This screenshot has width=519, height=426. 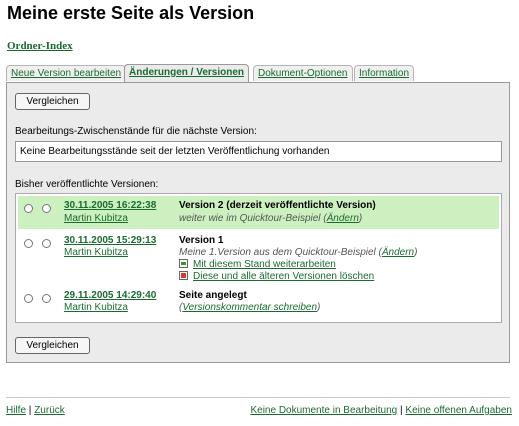 What do you see at coordinates (283, 276) in the screenshot?
I see `delete-versions-link: Diese und alle älteren Versionen löschen` at bounding box center [283, 276].